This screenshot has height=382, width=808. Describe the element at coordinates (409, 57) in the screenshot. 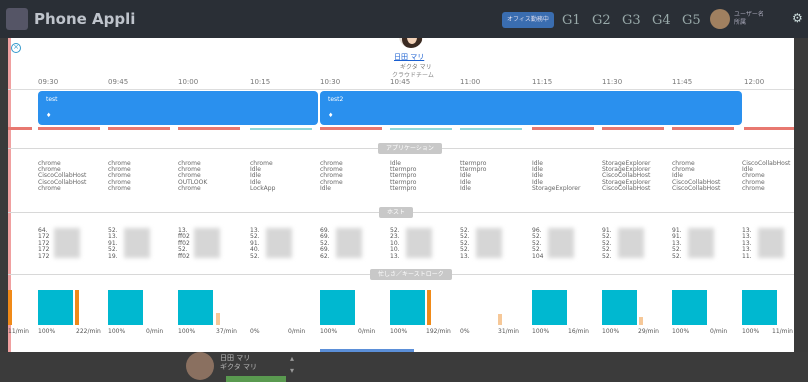

I see `profile-name-link: 日田 マリ` at that location.